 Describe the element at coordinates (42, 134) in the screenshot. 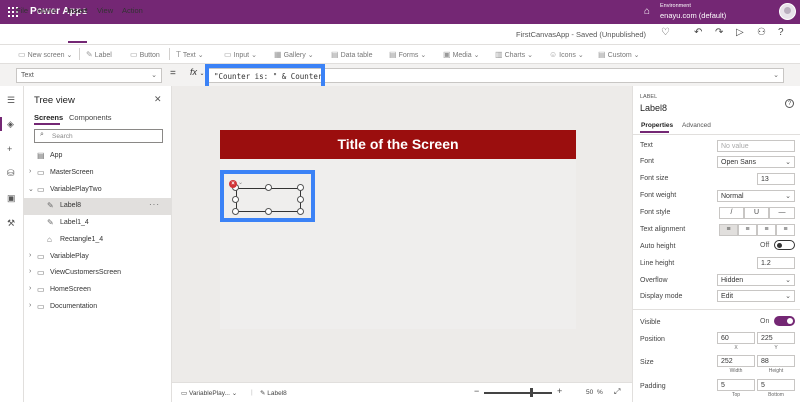

I see `search-icon: ⌕` at that location.